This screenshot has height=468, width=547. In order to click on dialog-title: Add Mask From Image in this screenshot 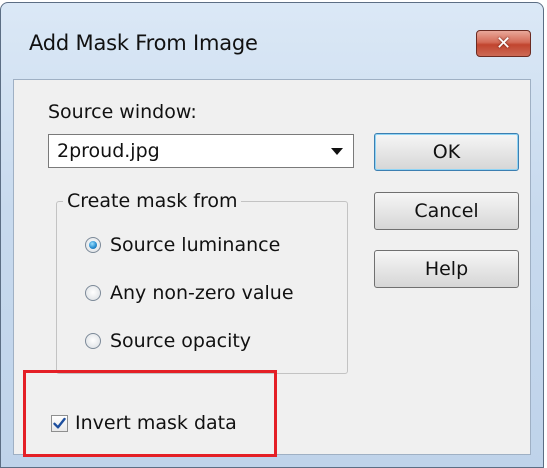, I will do `click(143, 43)`.